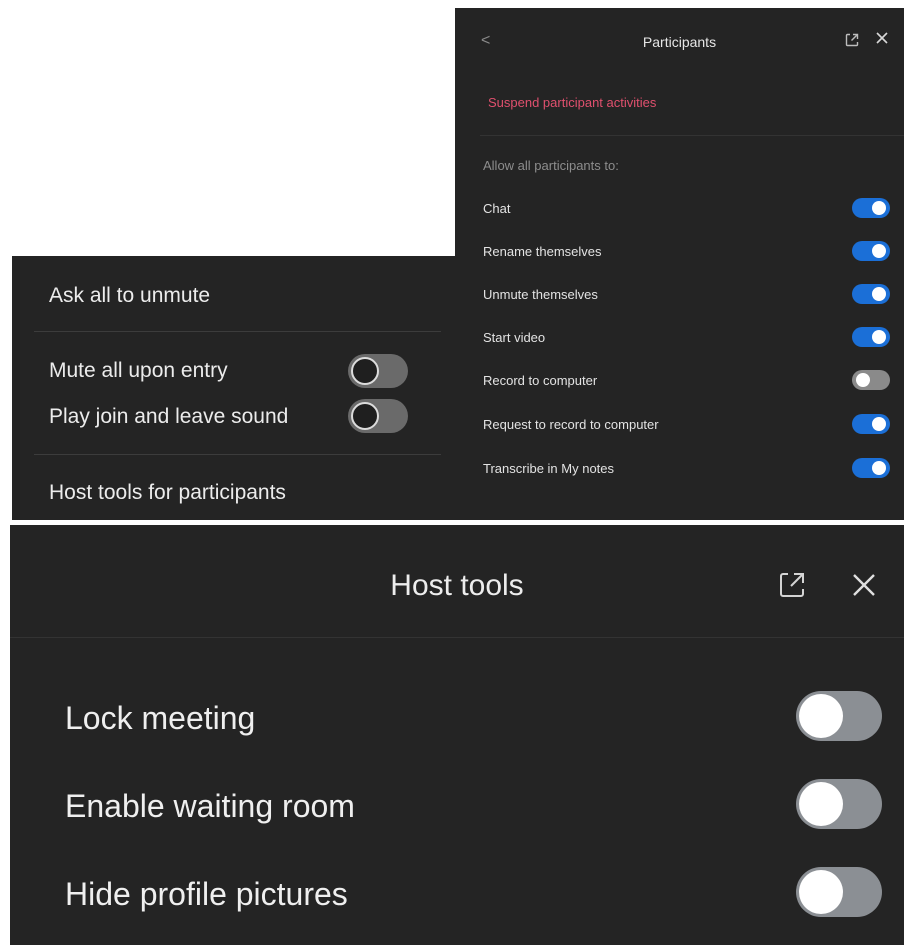  What do you see at coordinates (542, 251) in the screenshot?
I see `toggle-label: Rename themselves` at bounding box center [542, 251].